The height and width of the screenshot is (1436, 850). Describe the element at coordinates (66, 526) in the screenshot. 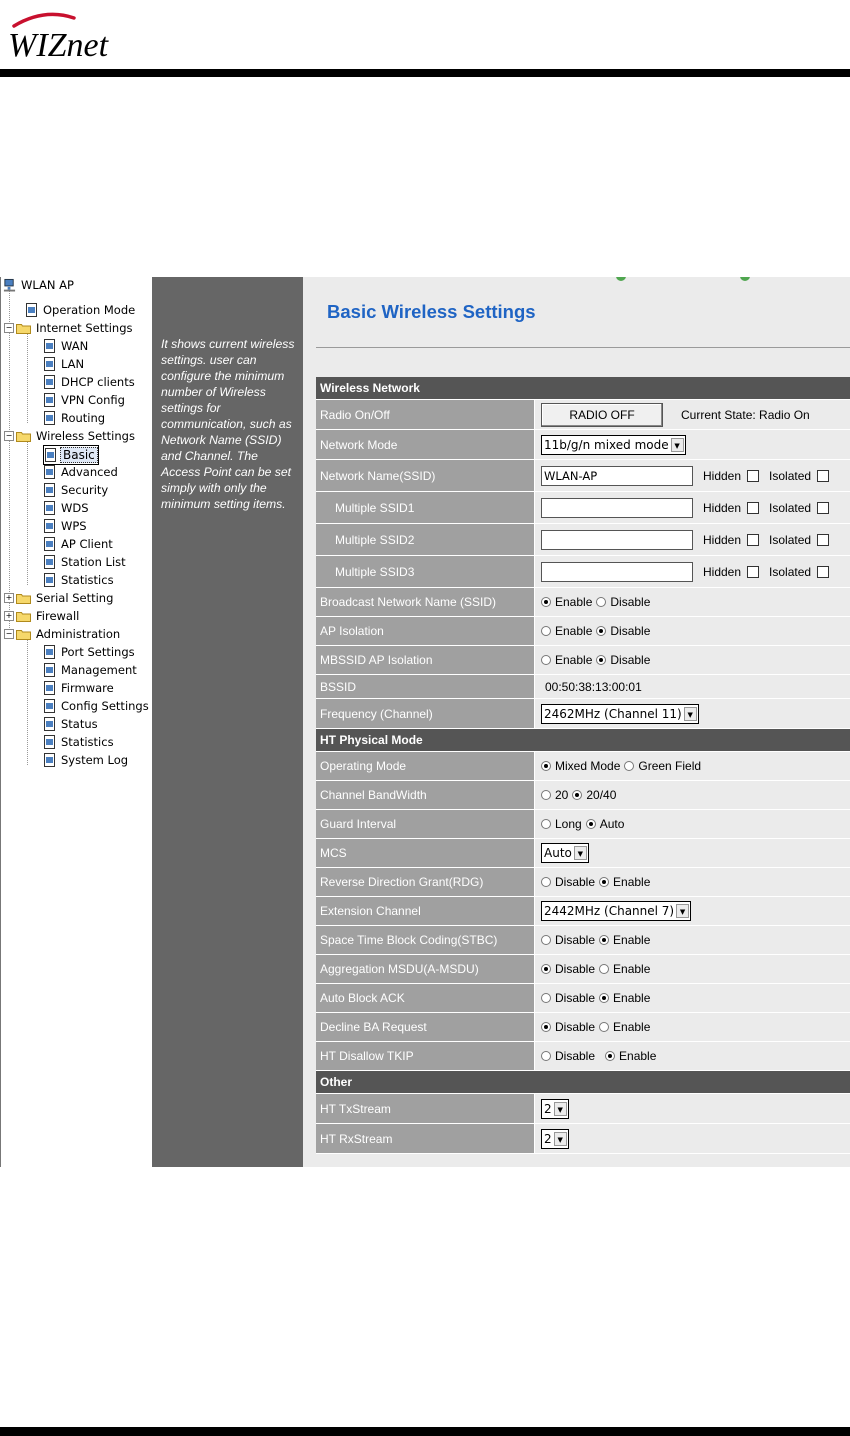

I see `tree-item-wps: WPS` at that location.